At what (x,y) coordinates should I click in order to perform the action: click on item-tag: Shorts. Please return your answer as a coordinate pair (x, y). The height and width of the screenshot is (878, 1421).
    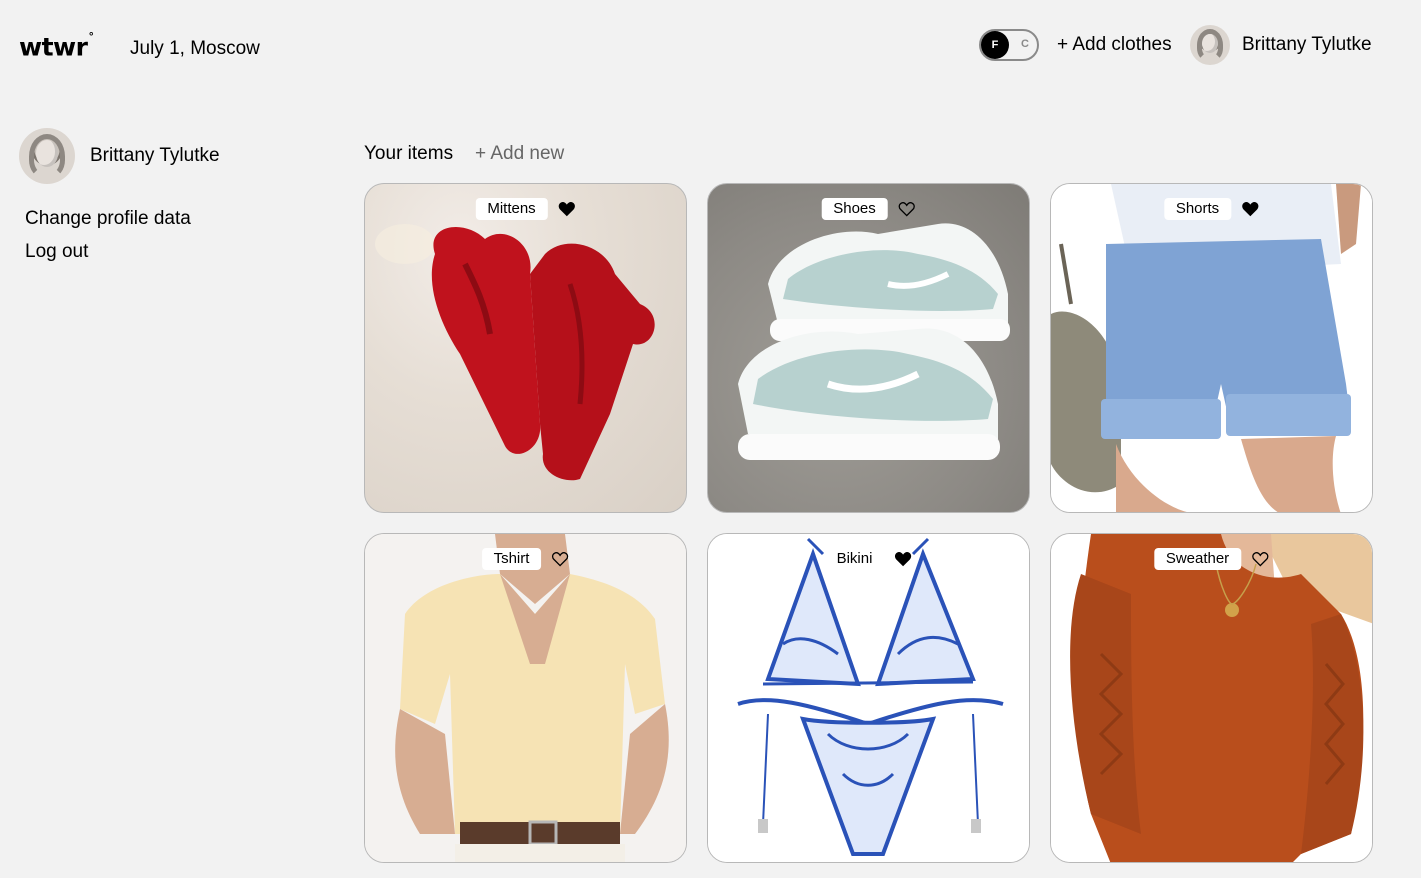
    Looking at the image, I should click on (1211, 209).